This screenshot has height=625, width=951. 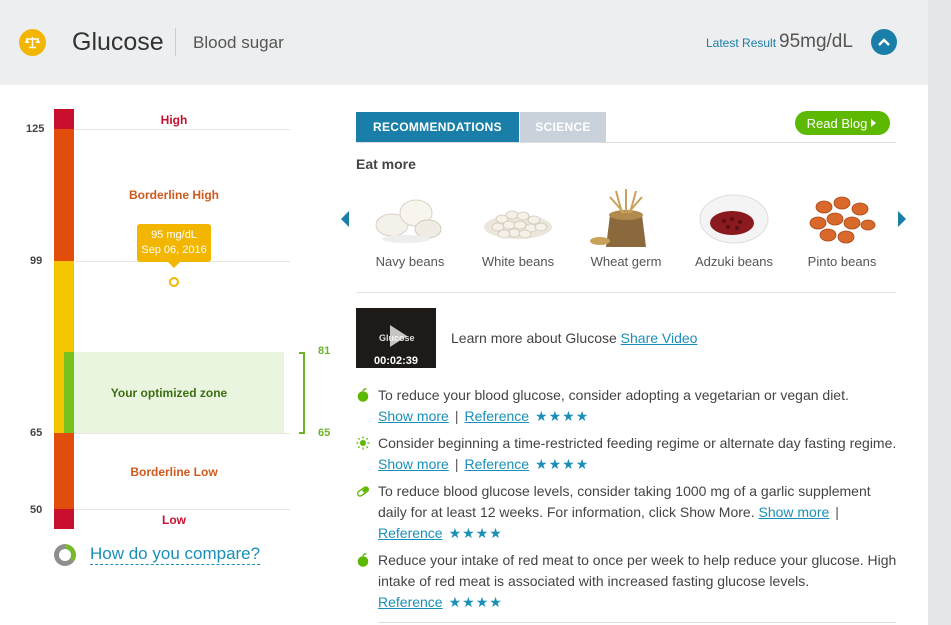 I want to click on navy-beans-image, so click(x=408, y=221).